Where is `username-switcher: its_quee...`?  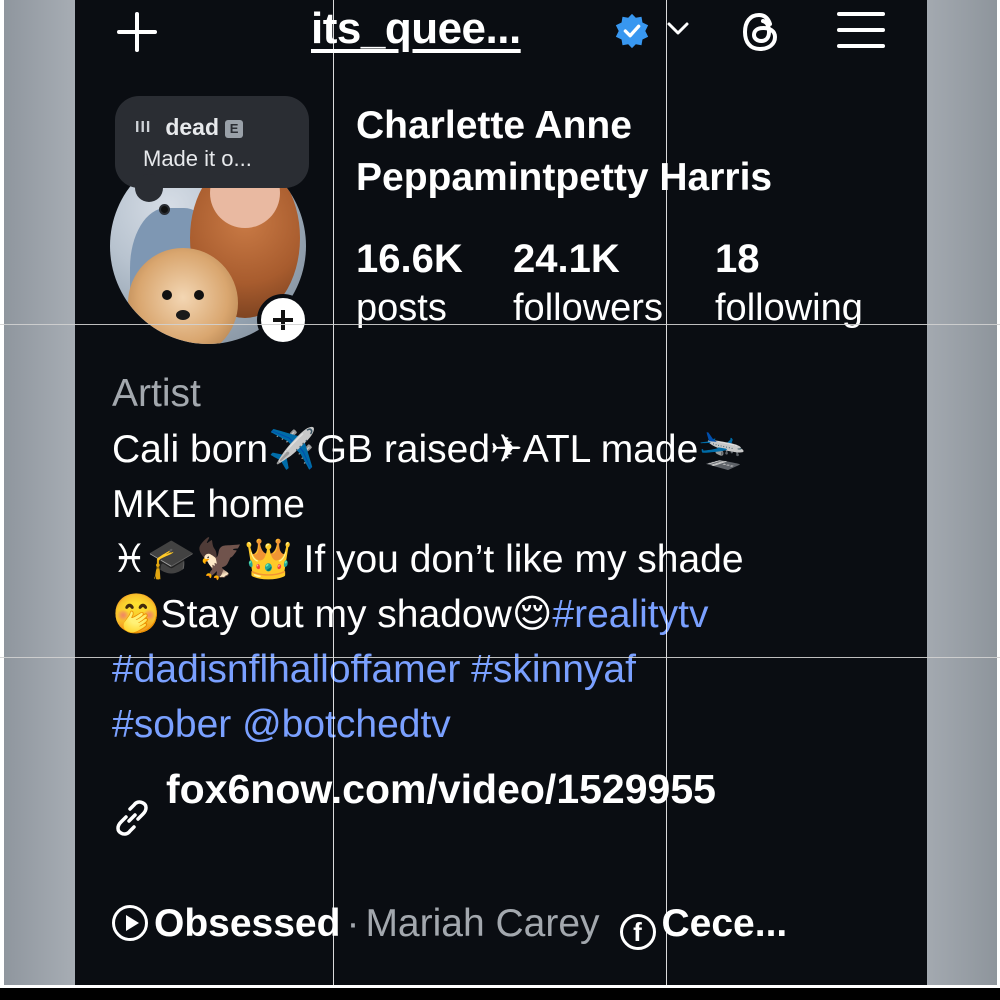 username-switcher: its_quee... is located at coordinates (416, 29).